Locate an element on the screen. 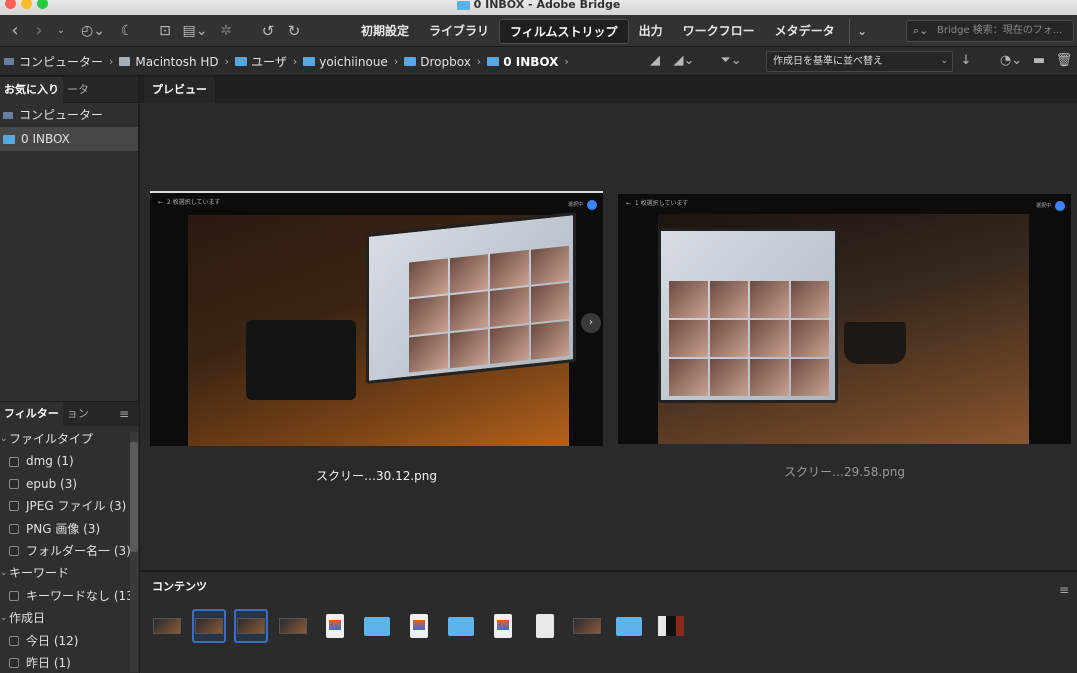 This screenshot has width=1077, height=673. window-title: 0 INBOX - Adobe Bridge is located at coordinates (547, 5).